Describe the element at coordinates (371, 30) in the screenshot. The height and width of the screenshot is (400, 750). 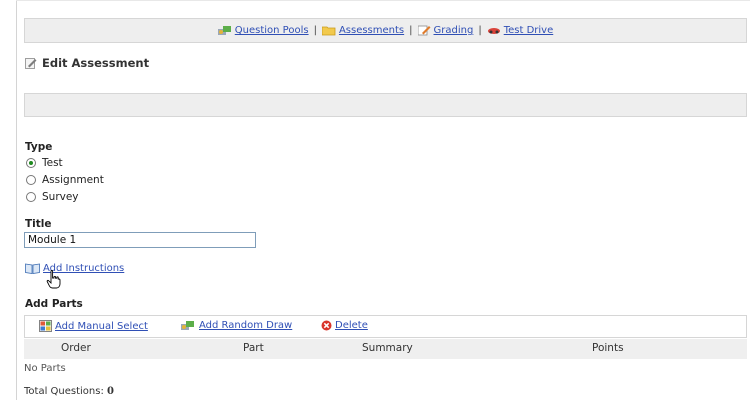
I see `nav-assessments-link: Assessments` at that location.